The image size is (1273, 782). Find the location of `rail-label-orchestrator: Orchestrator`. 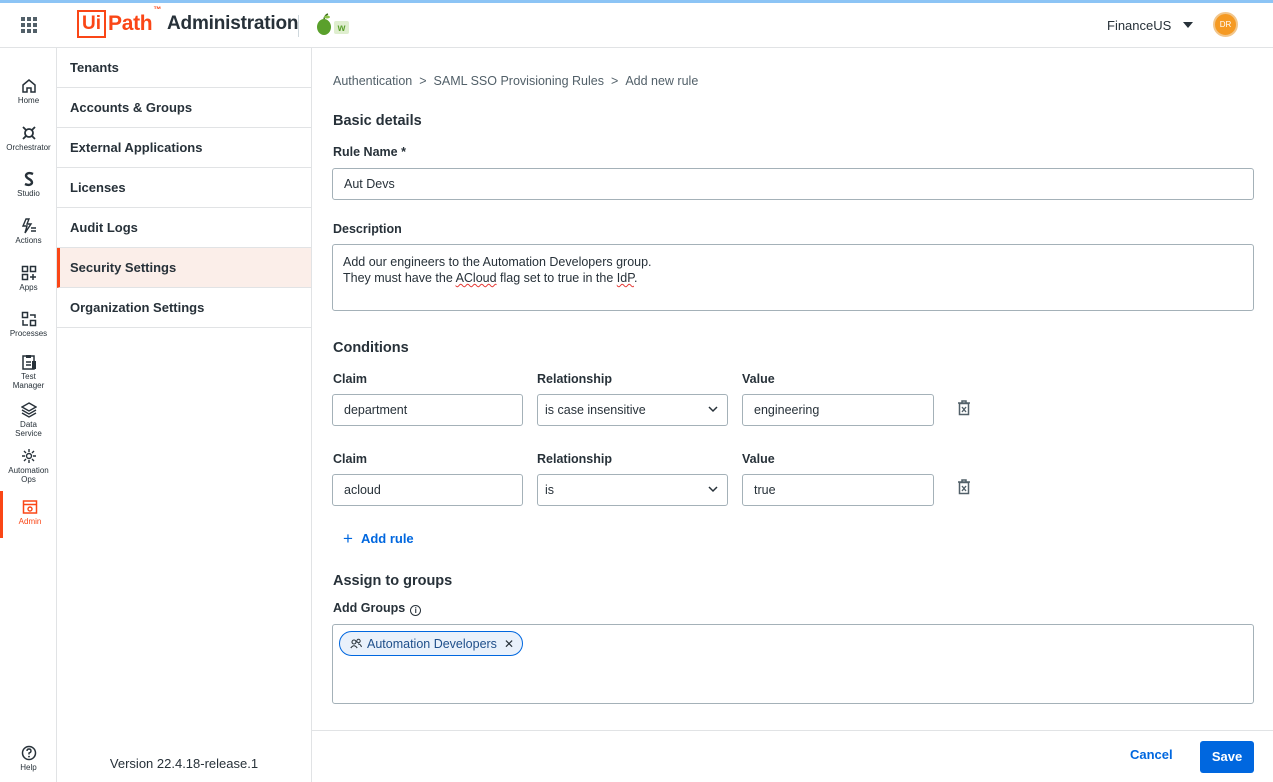

rail-label-orchestrator: Orchestrator is located at coordinates (28, 147).